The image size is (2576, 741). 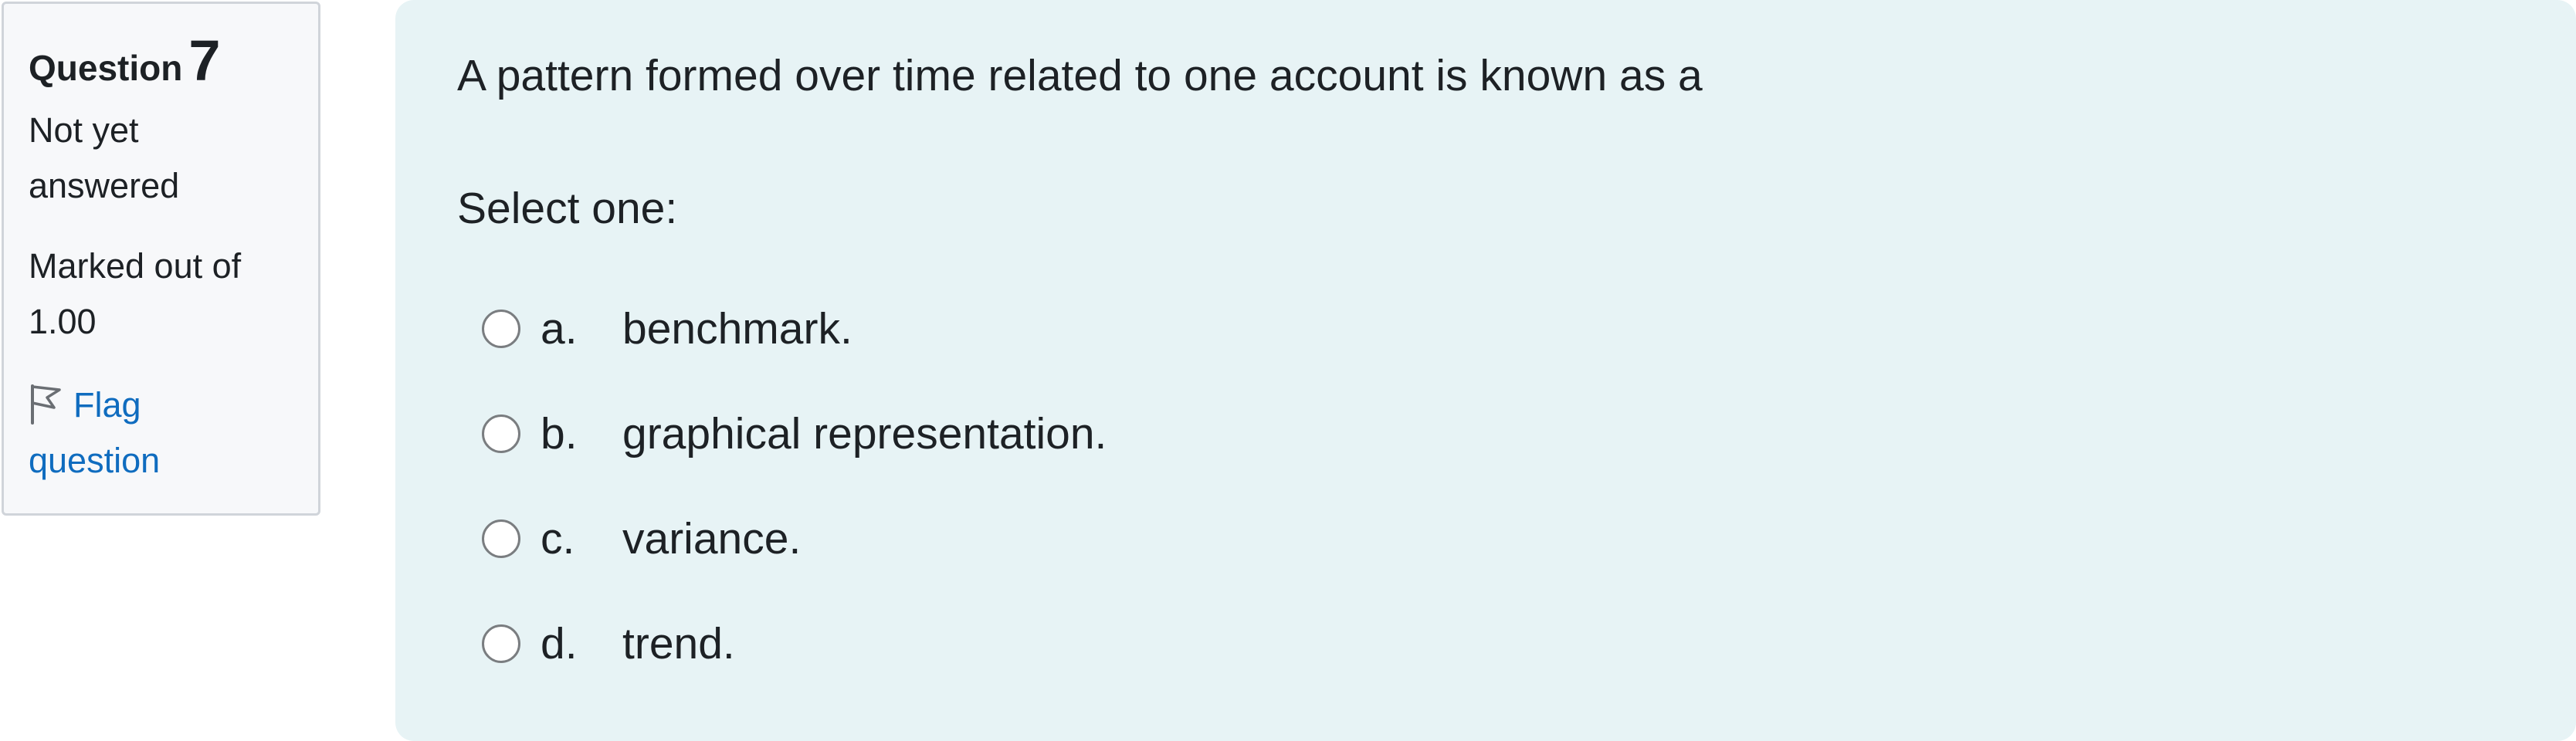 What do you see at coordinates (106, 68) in the screenshot?
I see `question-label: Question` at bounding box center [106, 68].